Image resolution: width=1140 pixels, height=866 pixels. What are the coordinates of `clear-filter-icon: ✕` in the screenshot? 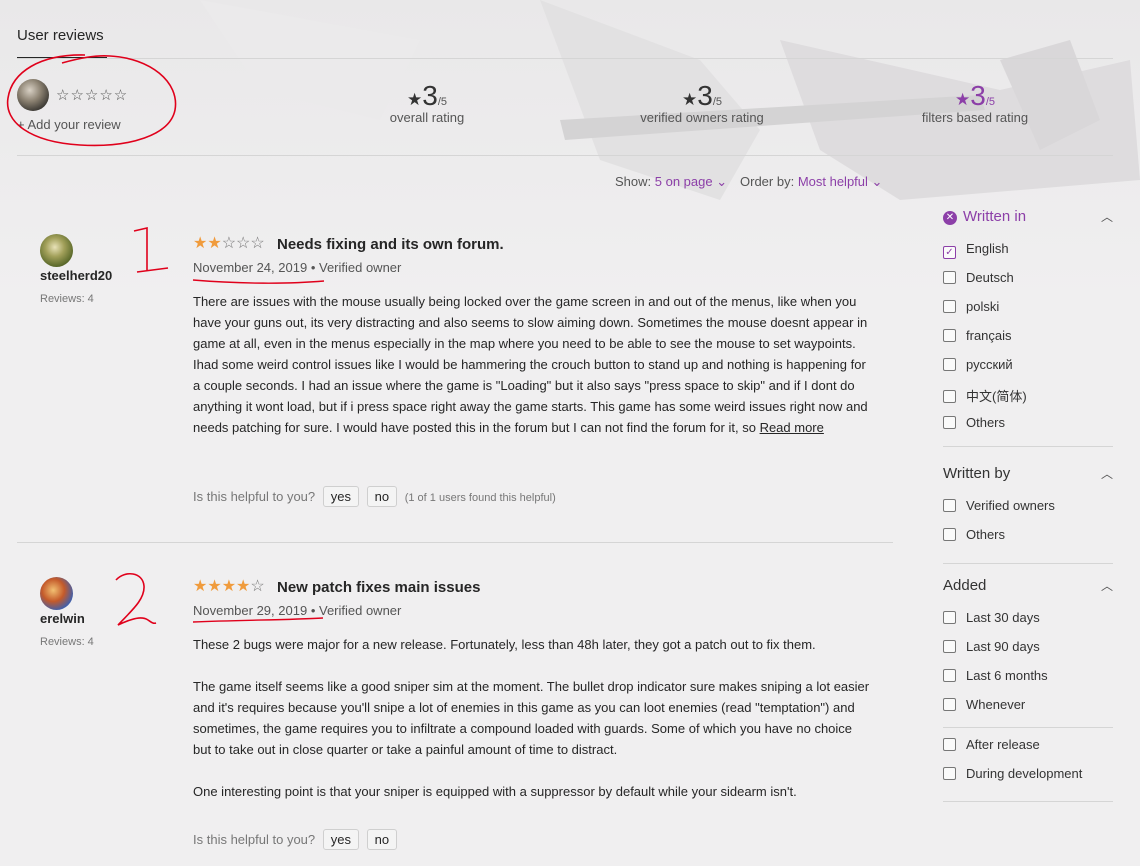 It's located at (950, 218).